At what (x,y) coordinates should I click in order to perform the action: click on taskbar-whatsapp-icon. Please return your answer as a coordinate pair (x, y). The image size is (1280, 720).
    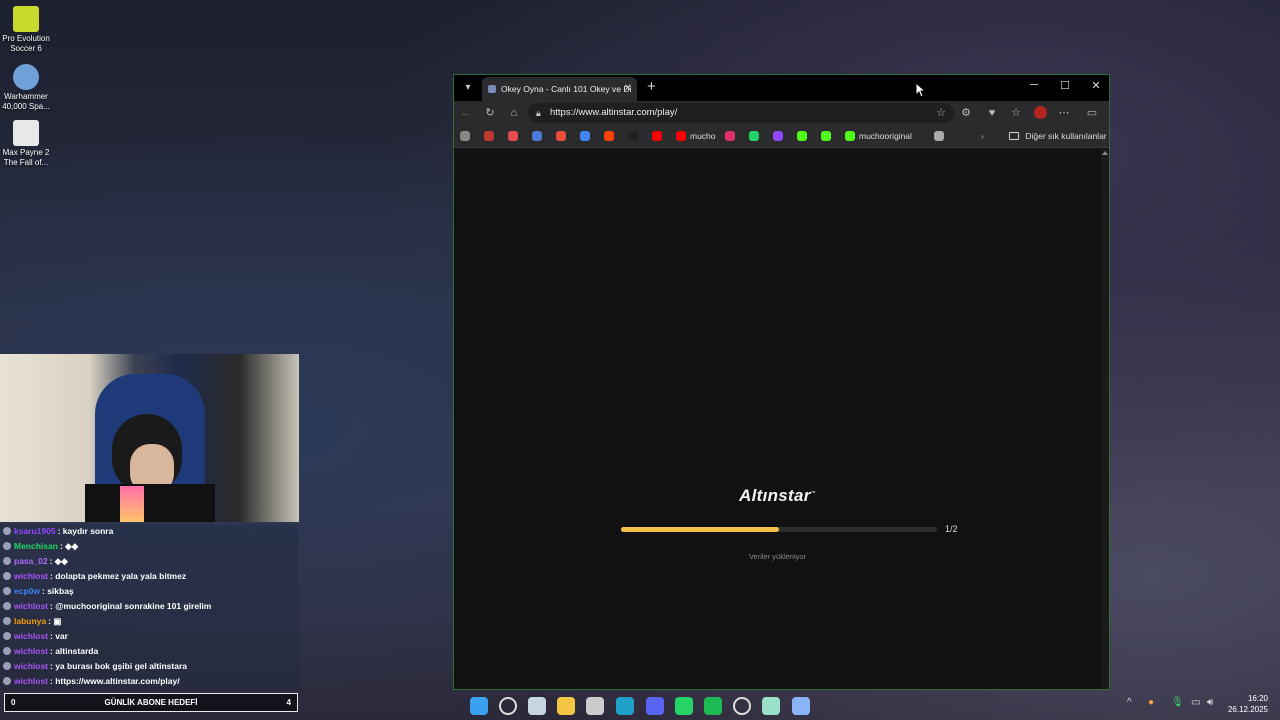
    Looking at the image, I should click on (684, 706).